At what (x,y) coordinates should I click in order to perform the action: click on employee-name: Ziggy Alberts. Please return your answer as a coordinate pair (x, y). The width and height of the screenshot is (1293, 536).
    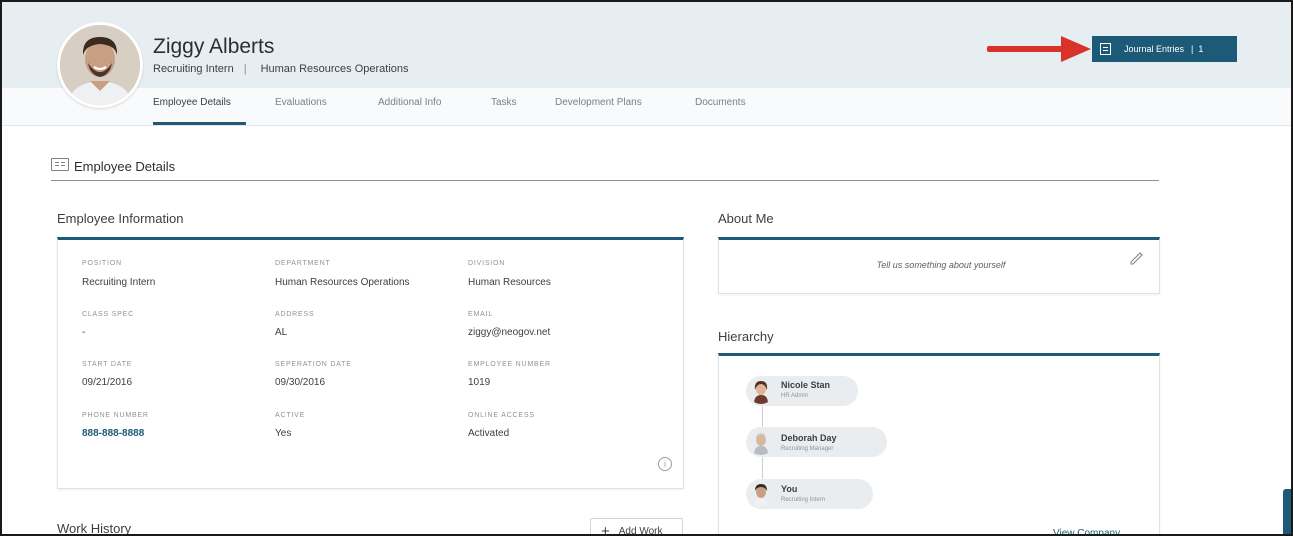
    Looking at the image, I should click on (214, 46).